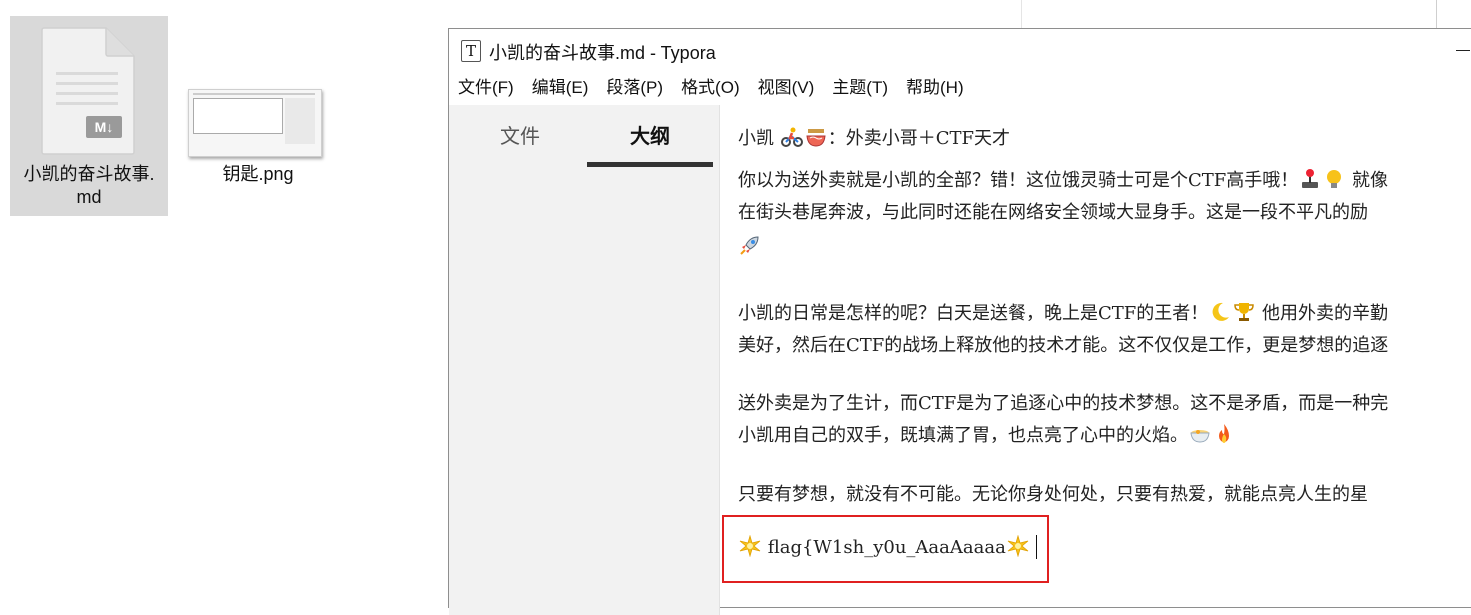 The height and width of the screenshot is (615, 1471). I want to click on background-window-edge, so click(1436, 14).